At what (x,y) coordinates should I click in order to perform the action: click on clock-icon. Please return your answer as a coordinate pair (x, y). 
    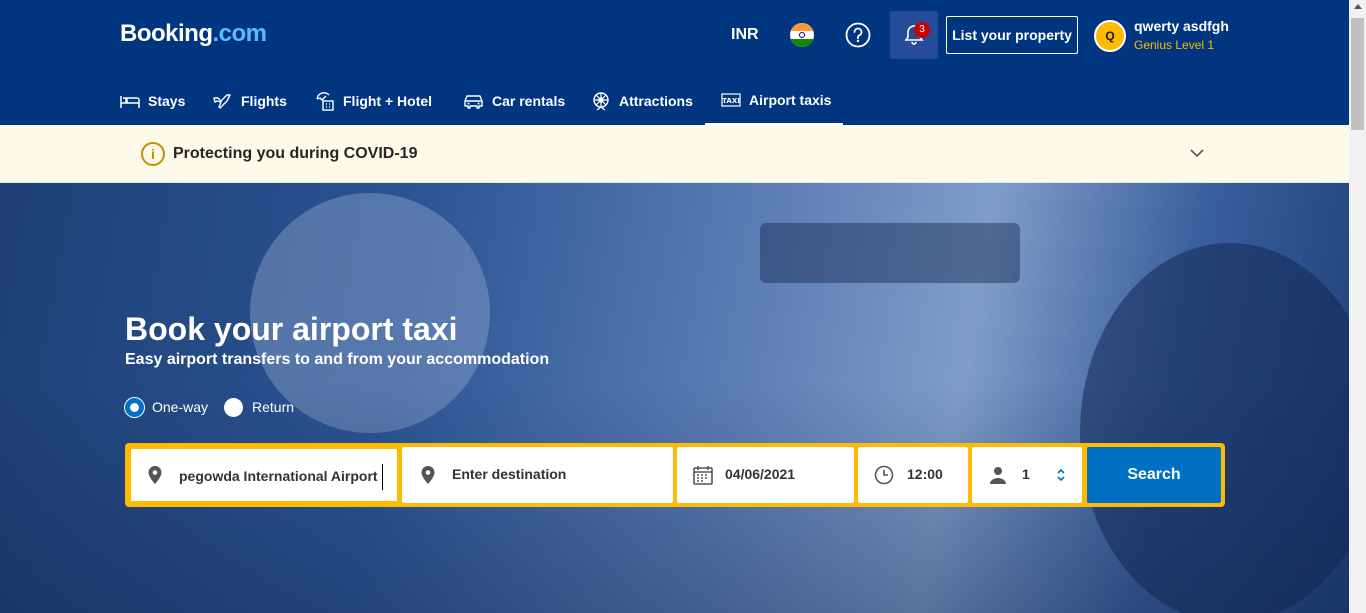
    Looking at the image, I should click on (884, 475).